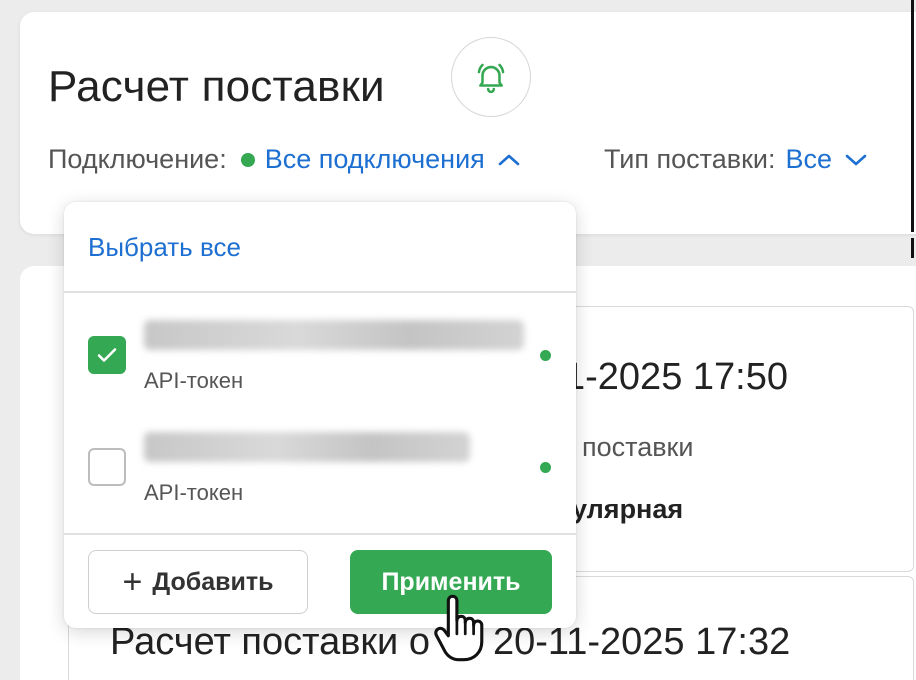 This screenshot has height=680, width=916. What do you see at coordinates (628, 509) in the screenshot?
I see `supply-card-value: улярная` at bounding box center [628, 509].